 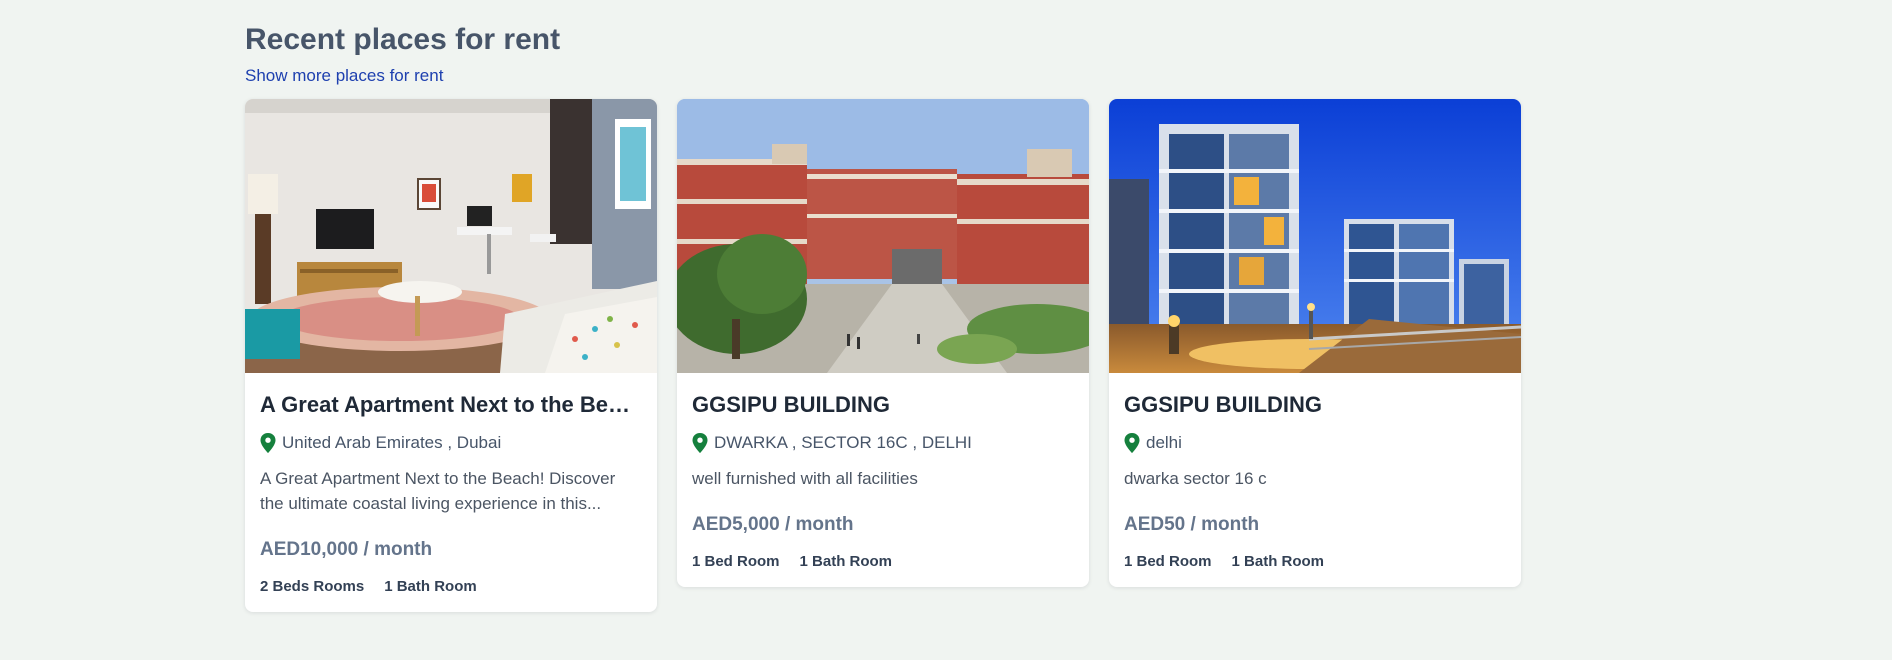 What do you see at coordinates (392, 442) in the screenshot?
I see `listing-location-text: United Arab Emirates , Dubai` at bounding box center [392, 442].